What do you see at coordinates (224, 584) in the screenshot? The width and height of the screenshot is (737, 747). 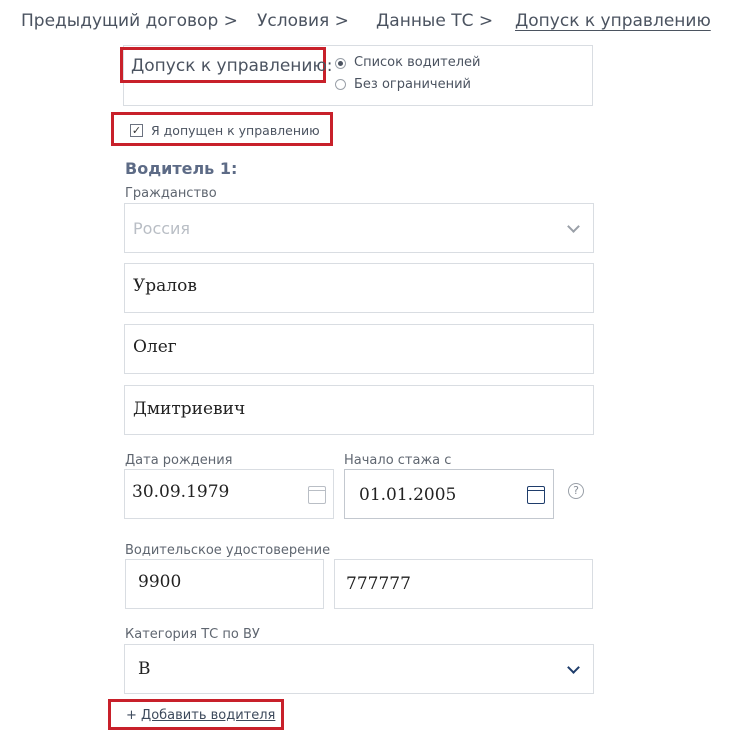 I see `license-series-field: 9900` at bounding box center [224, 584].